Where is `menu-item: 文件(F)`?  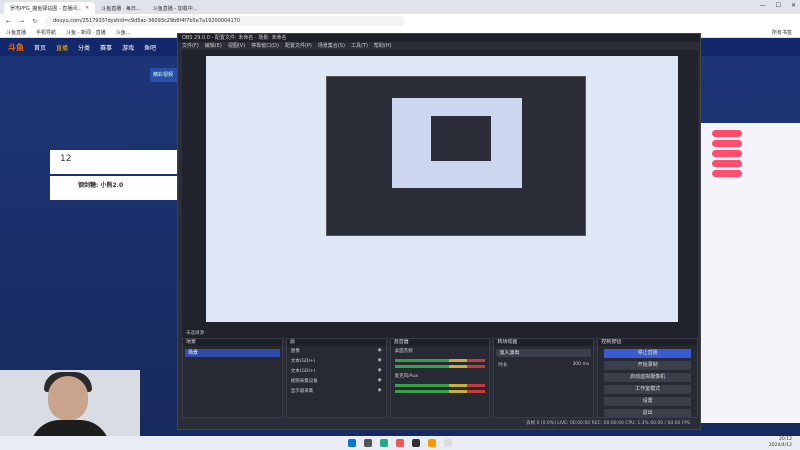 menu-item: 文件(F) is located at coordinates (190, 46).